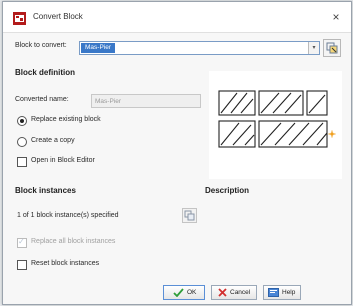 This screenshot has height=306, width=353. What do you see at coordinates (58, 16) in the screenshot?
I see `dialog-title: Convert Block` at bounding box center [58, 16].